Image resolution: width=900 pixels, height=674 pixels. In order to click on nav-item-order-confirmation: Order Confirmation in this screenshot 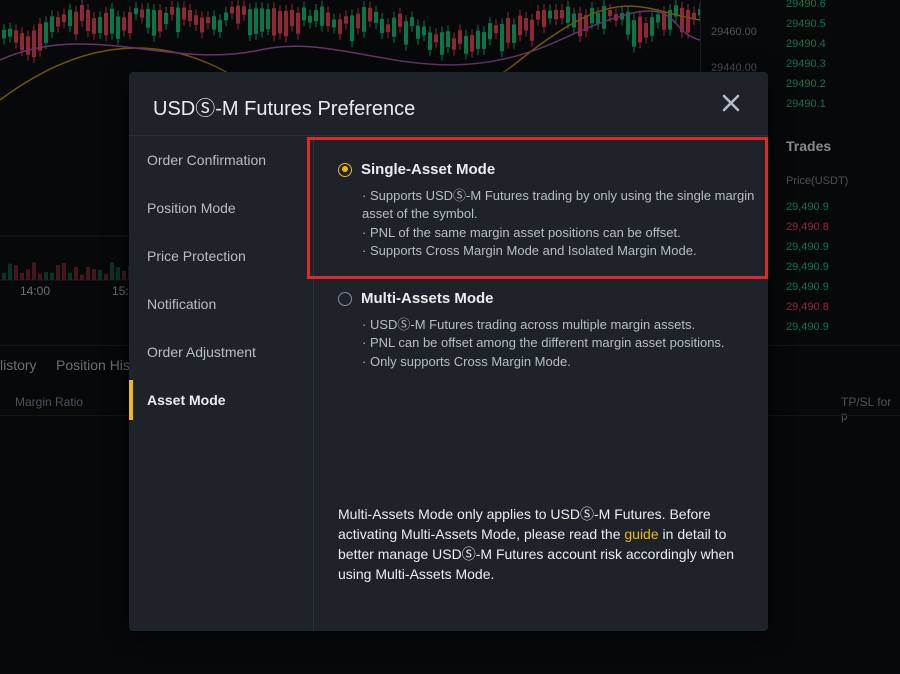, I will do `click(221, 160)`.